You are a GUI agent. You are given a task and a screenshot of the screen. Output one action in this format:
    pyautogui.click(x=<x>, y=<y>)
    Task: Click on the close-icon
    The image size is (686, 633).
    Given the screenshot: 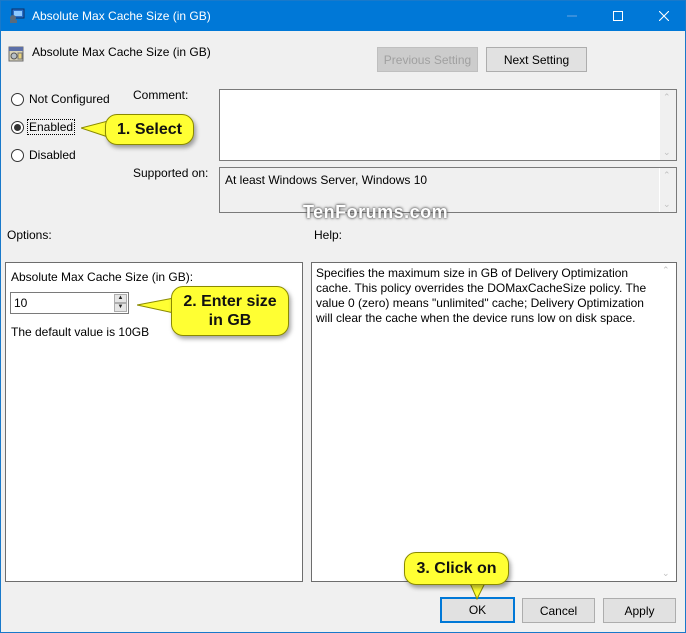 What is the action you would take?
    pyautogui.click(x=664, y=16)
    